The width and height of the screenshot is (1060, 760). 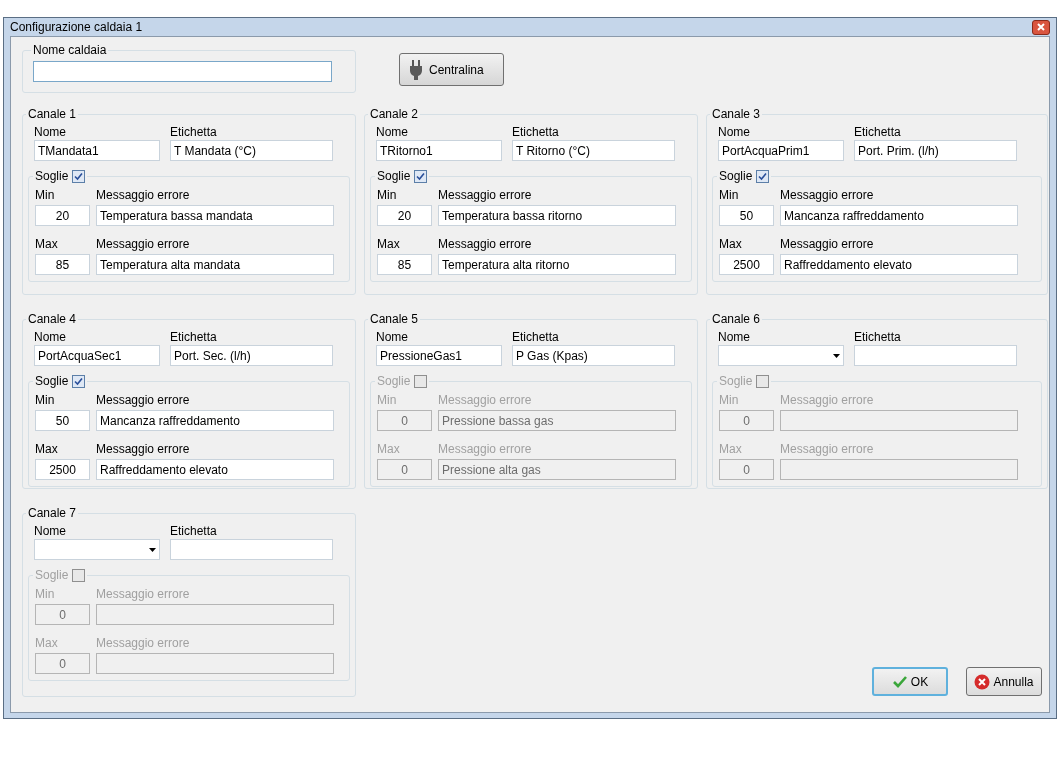 What do you see at coordinates (251, 355) in the screenshot?
I see `tag-field: Port. Sec. (l/h)` at bounding box center [251, 355].